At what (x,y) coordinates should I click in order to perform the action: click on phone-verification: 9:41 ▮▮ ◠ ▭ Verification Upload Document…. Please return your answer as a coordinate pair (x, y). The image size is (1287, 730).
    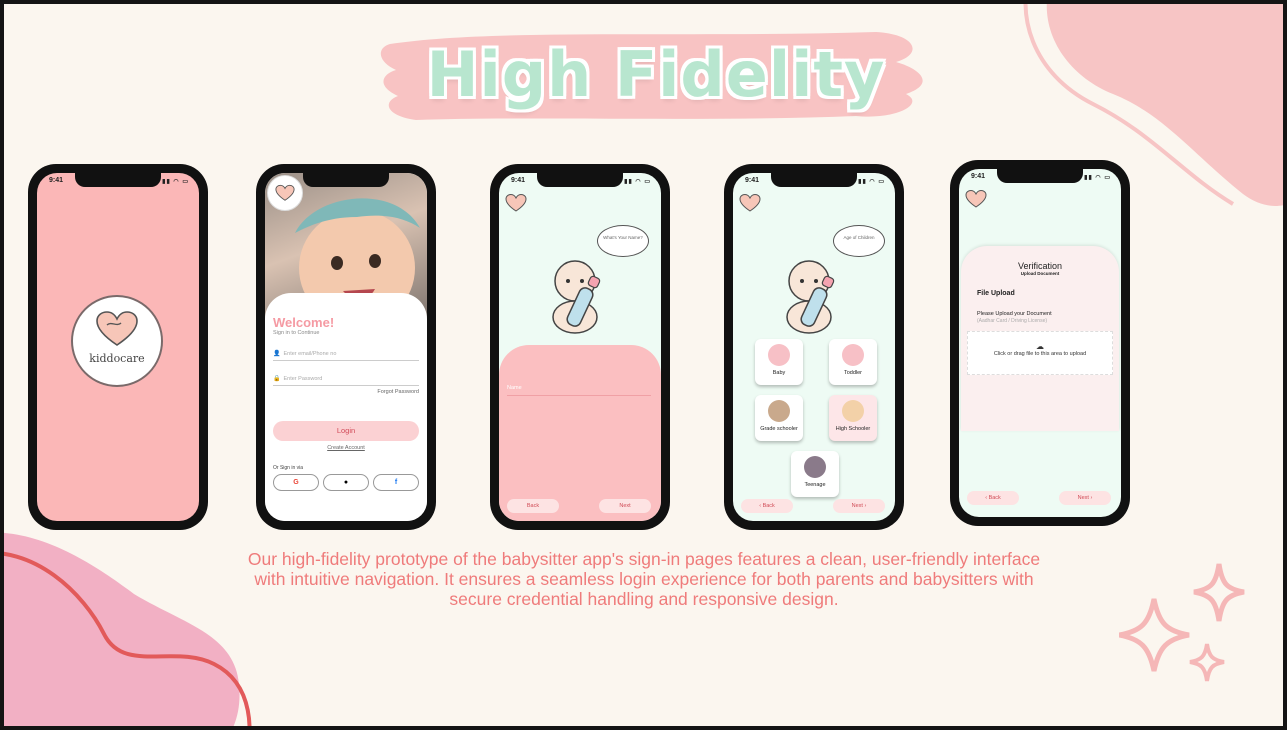
    Looking at the image, I should click on (1040, 343).